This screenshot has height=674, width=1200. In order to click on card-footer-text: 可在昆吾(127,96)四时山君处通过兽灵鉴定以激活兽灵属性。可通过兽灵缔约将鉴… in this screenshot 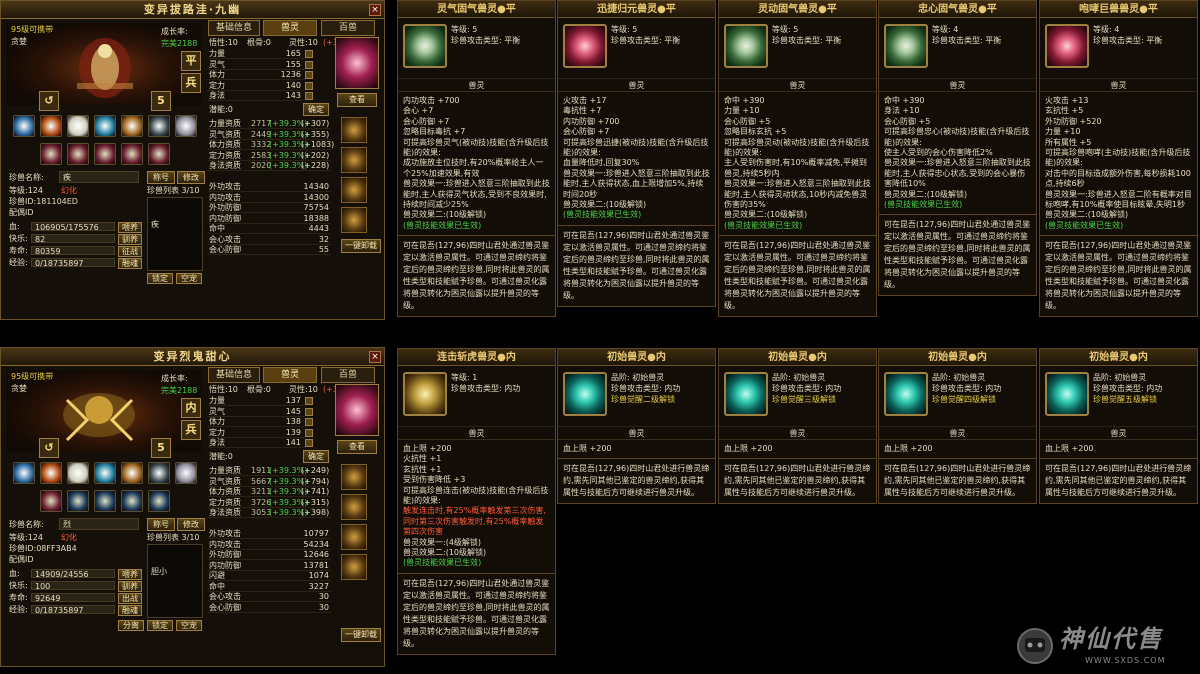, I will do `click(797, 275)`.